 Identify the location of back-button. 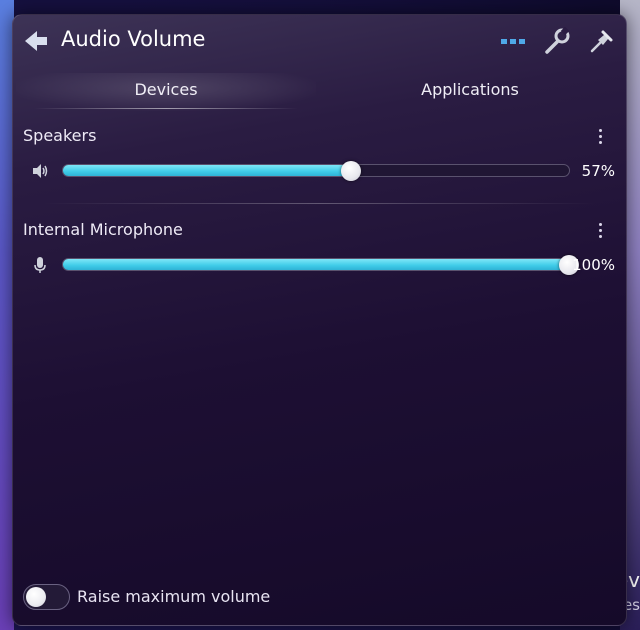
(36, 41).